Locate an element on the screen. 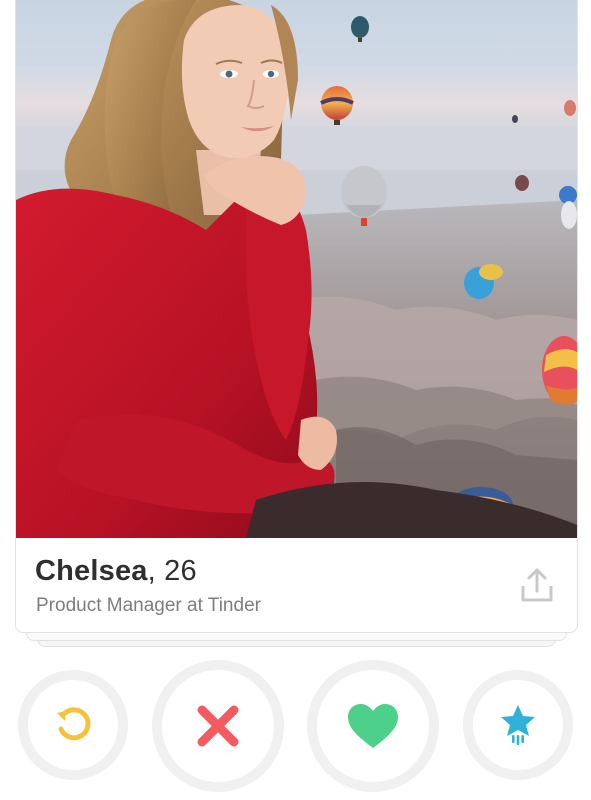 This screenshot has height=800, width=591. rewind-icon is located at coordinates (74, 724).